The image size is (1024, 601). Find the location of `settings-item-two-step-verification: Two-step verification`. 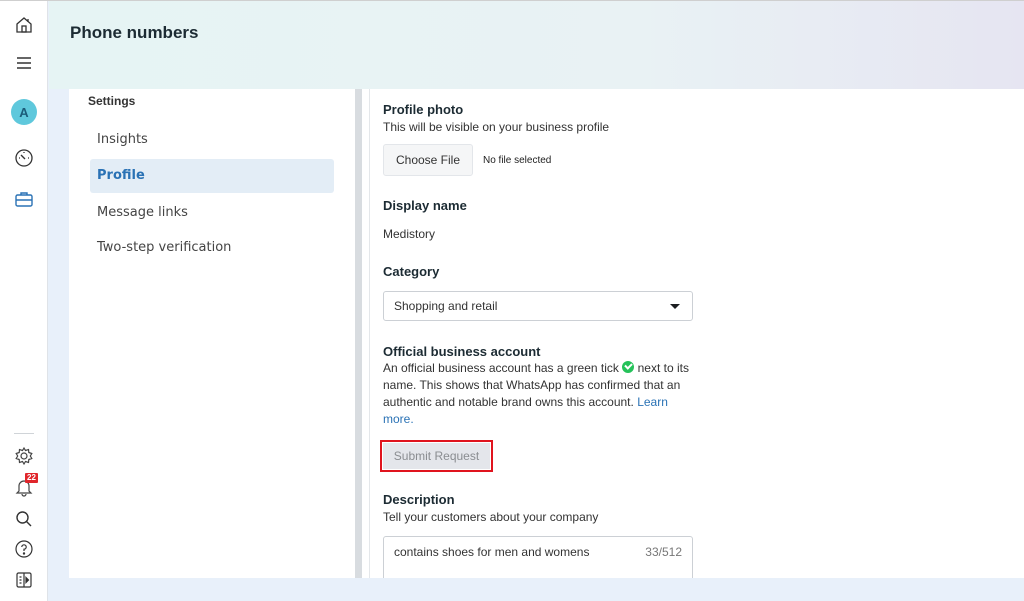

settings-item-two-step-verification: Two-step verification is located at coordinates (212, 248).